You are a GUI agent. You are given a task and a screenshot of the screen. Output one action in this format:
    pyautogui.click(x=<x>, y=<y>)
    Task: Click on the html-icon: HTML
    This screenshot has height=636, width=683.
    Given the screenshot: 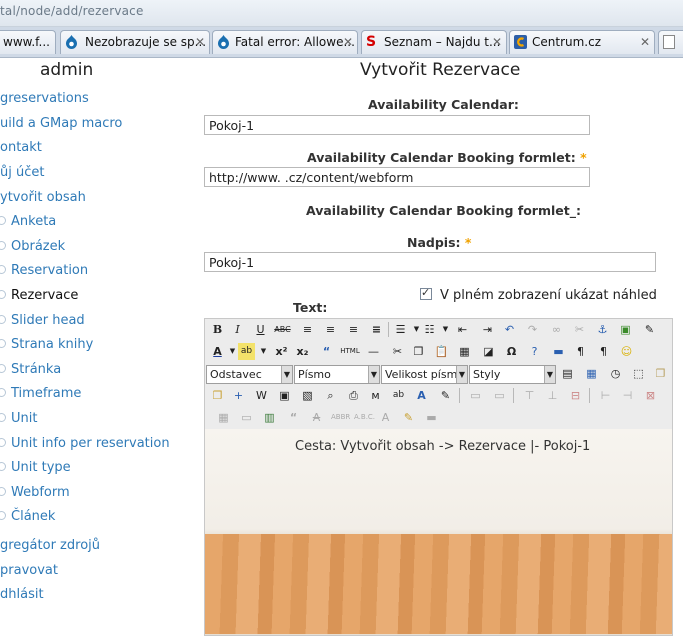 What is the action you would take?
    pyautogui.click(x=350, y=351)
    